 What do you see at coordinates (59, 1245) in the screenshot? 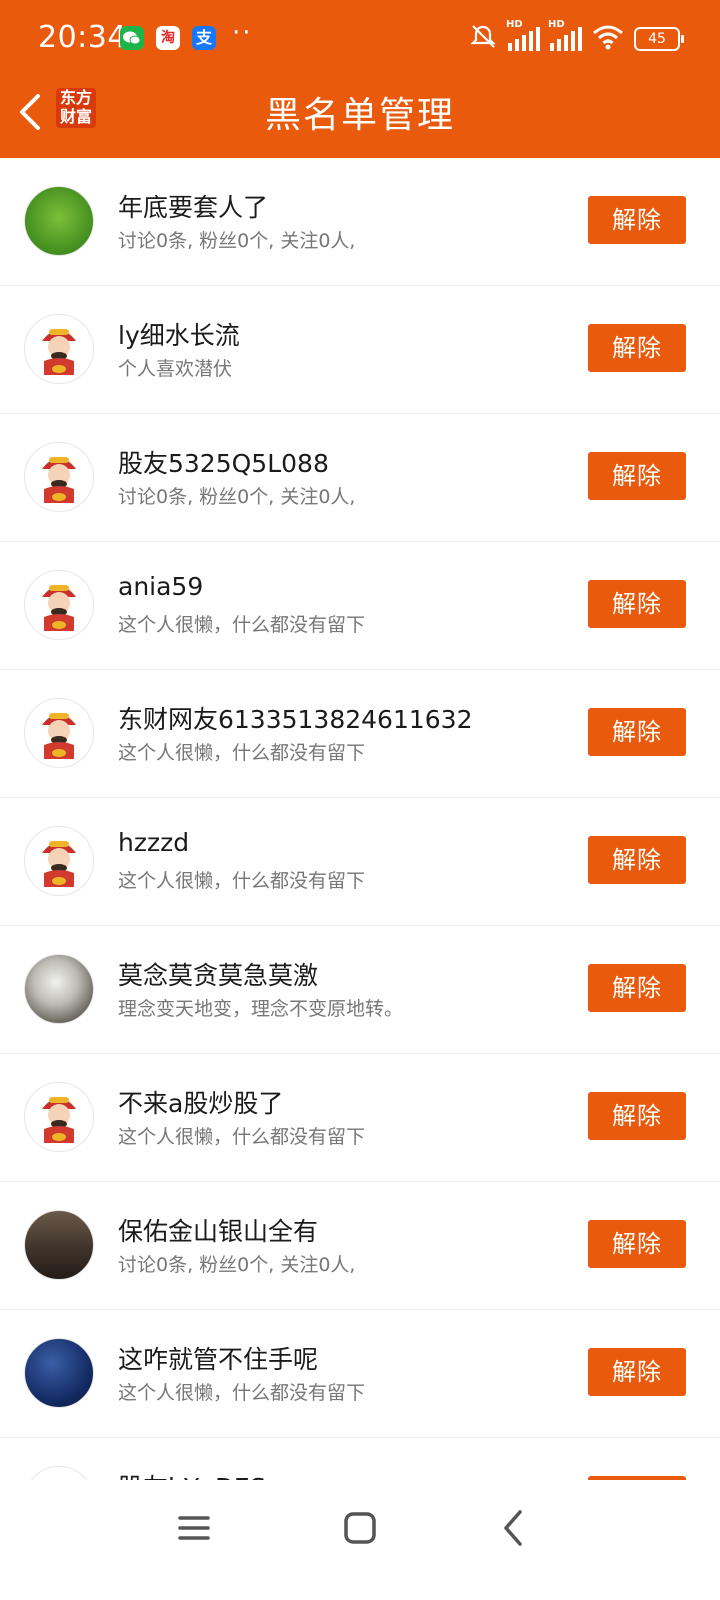
I see `photo-avatar` at bounding box center [59, 1245].